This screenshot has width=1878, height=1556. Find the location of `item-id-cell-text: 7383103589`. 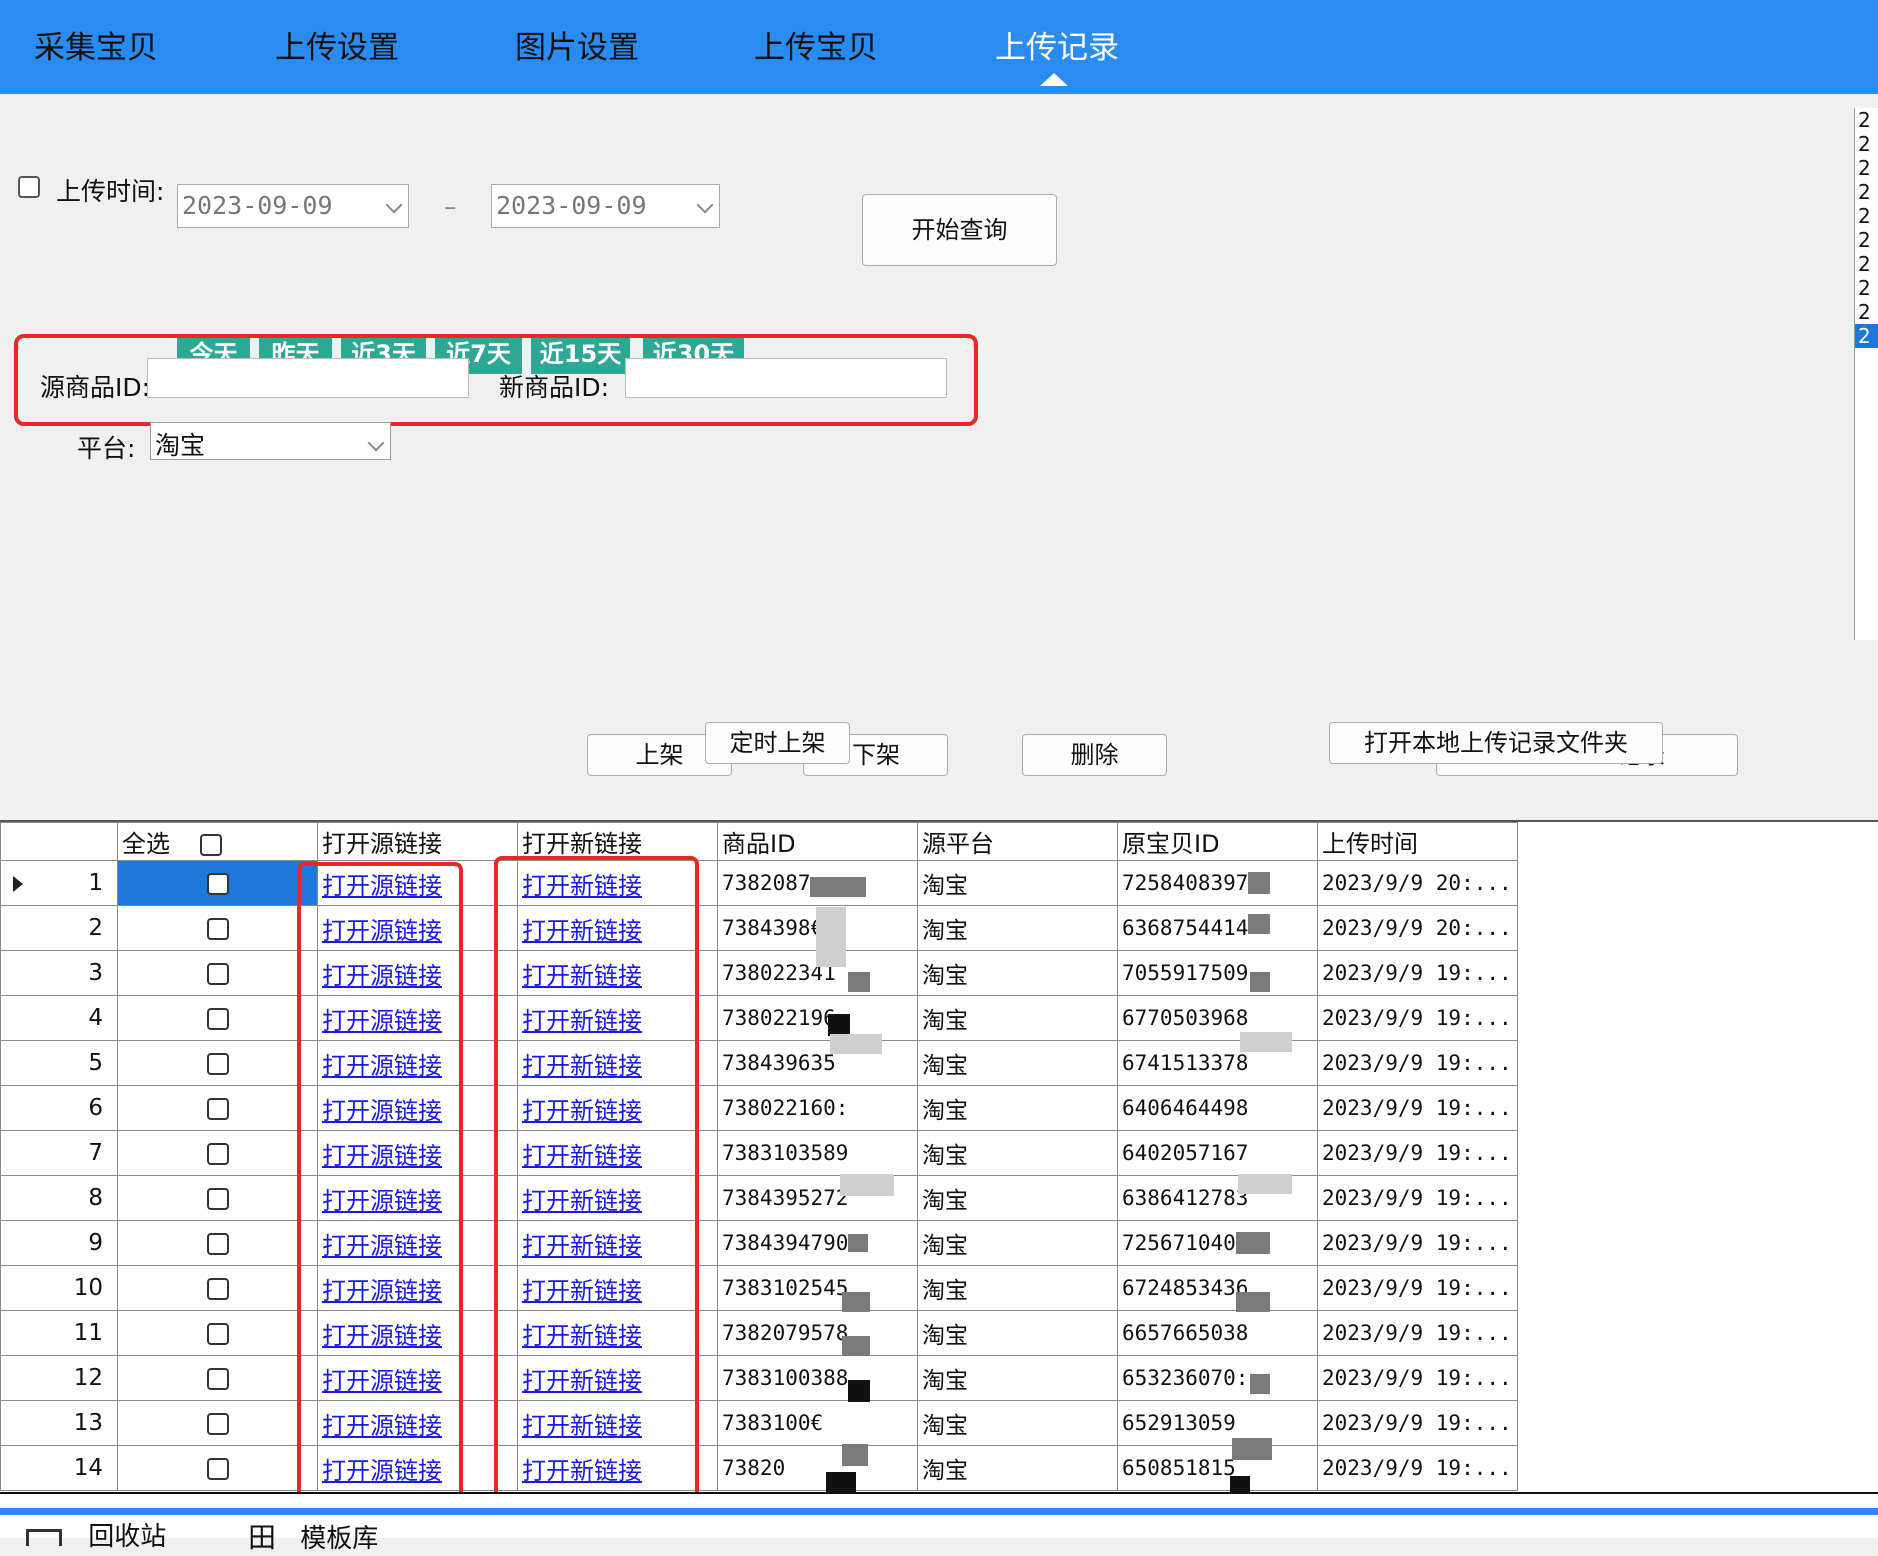

item-id-cell-text: 7383103589 is located at coordinates (785, 1153).